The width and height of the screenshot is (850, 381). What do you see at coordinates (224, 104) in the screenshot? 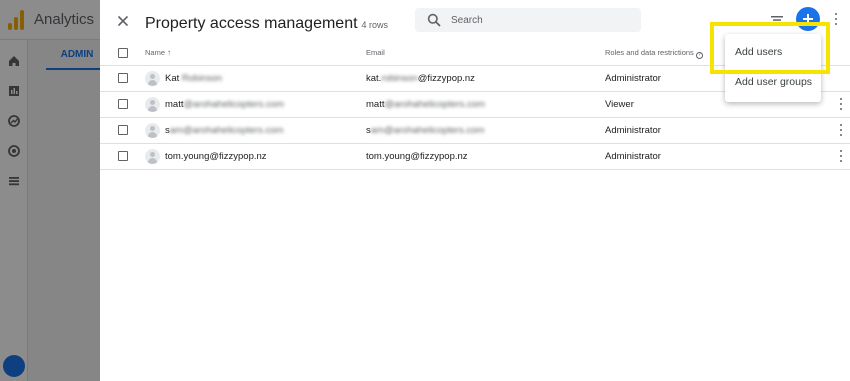
I see `user-name: matt@arohahelicopters.com` at bounding box center [224, 104].